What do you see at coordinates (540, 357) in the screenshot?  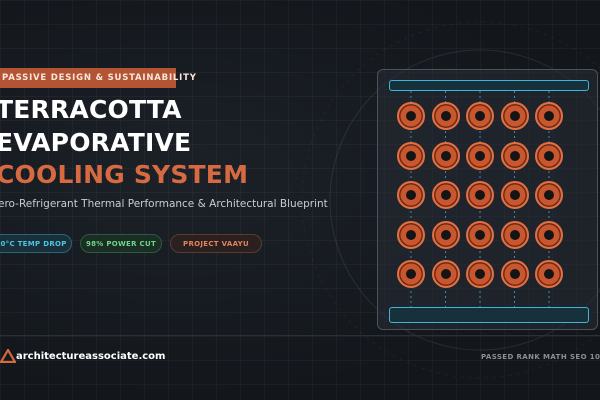 I see `seo-note: PASSED RANK MATH SEO 100/1` at bounding box center [540, 357].